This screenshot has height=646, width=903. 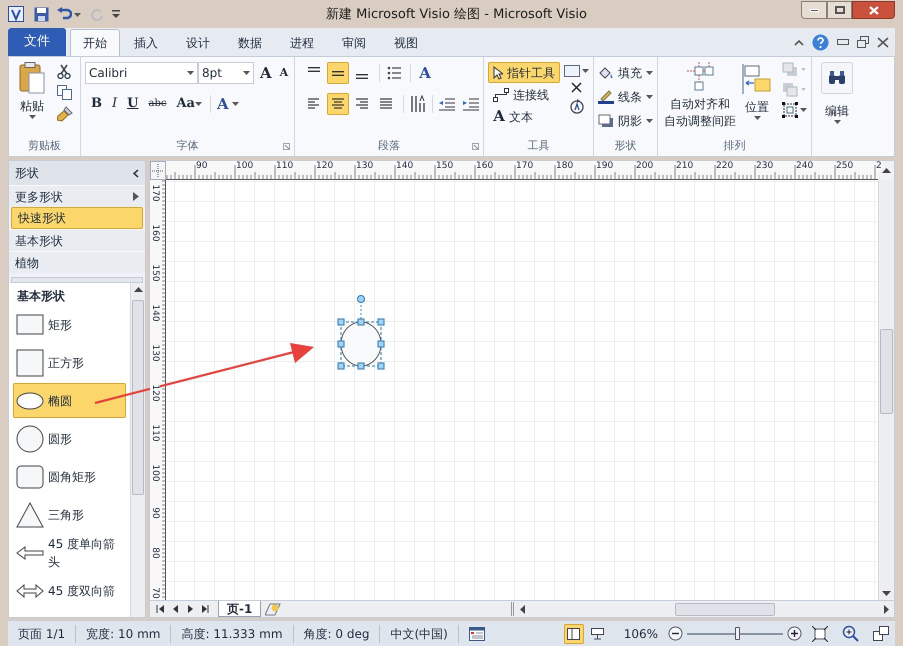 I want to click on shape-item: 矩形, so click(x=69, y=324).